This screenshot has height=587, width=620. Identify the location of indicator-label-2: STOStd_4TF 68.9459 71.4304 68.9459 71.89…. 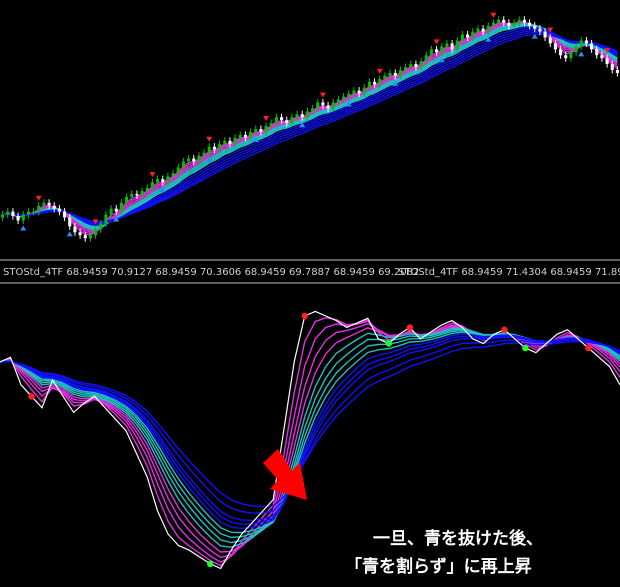
(509, 272).